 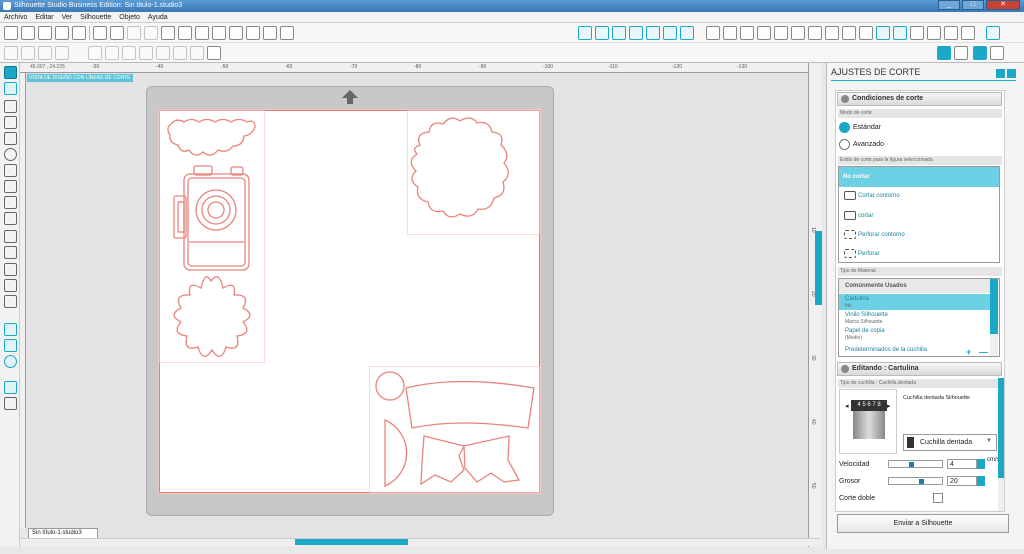 What do you see at coordinates (202, 33) in the screenshot?
I see `redo-icon` at bounding box center [202, 33].